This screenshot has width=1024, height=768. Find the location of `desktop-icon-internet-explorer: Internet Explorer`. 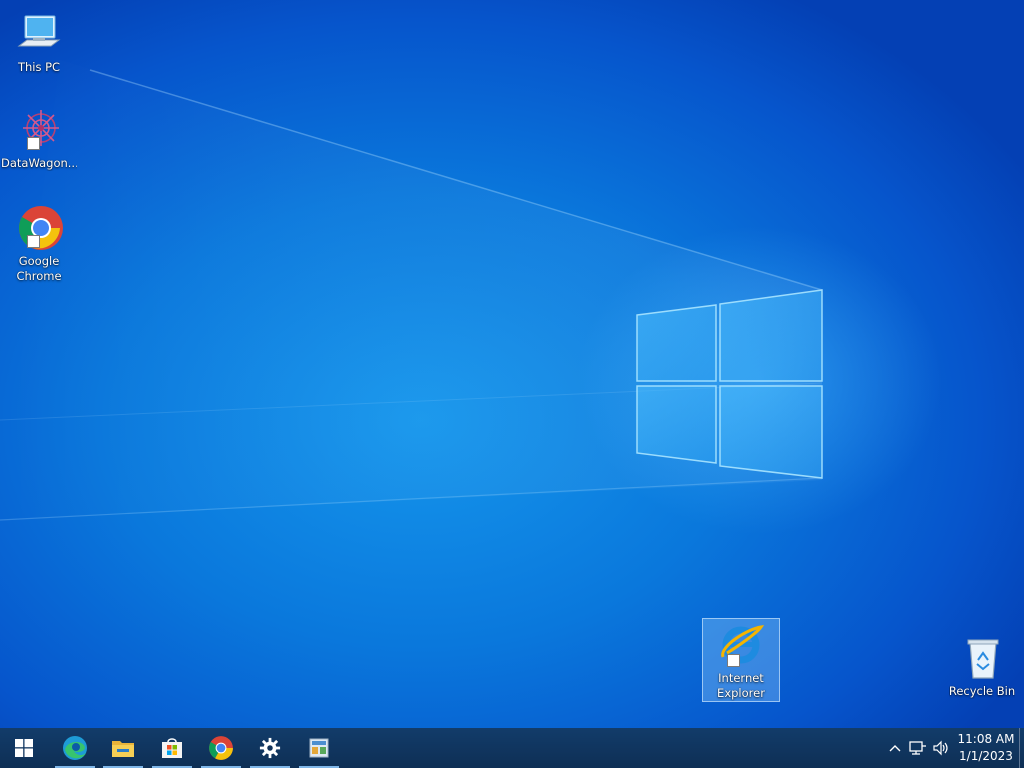

desktop-icon-internet-explorer: Internet Explorer is located at coordinates (741, 660).